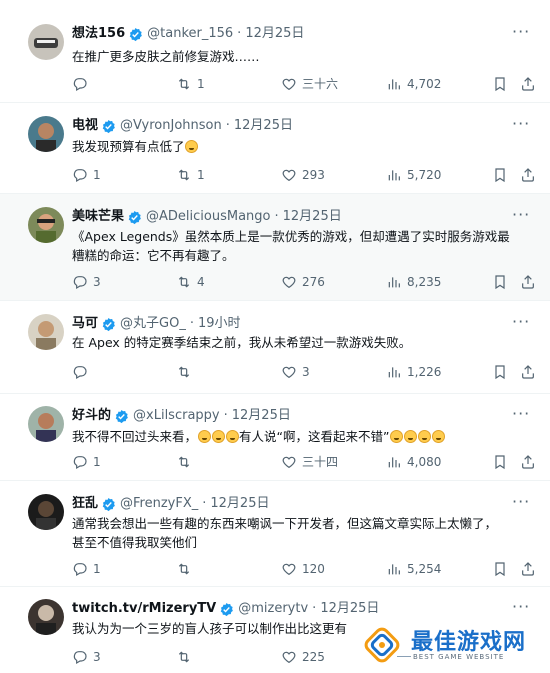  I want to click on author-name: 好斗的, so click(91, 416).